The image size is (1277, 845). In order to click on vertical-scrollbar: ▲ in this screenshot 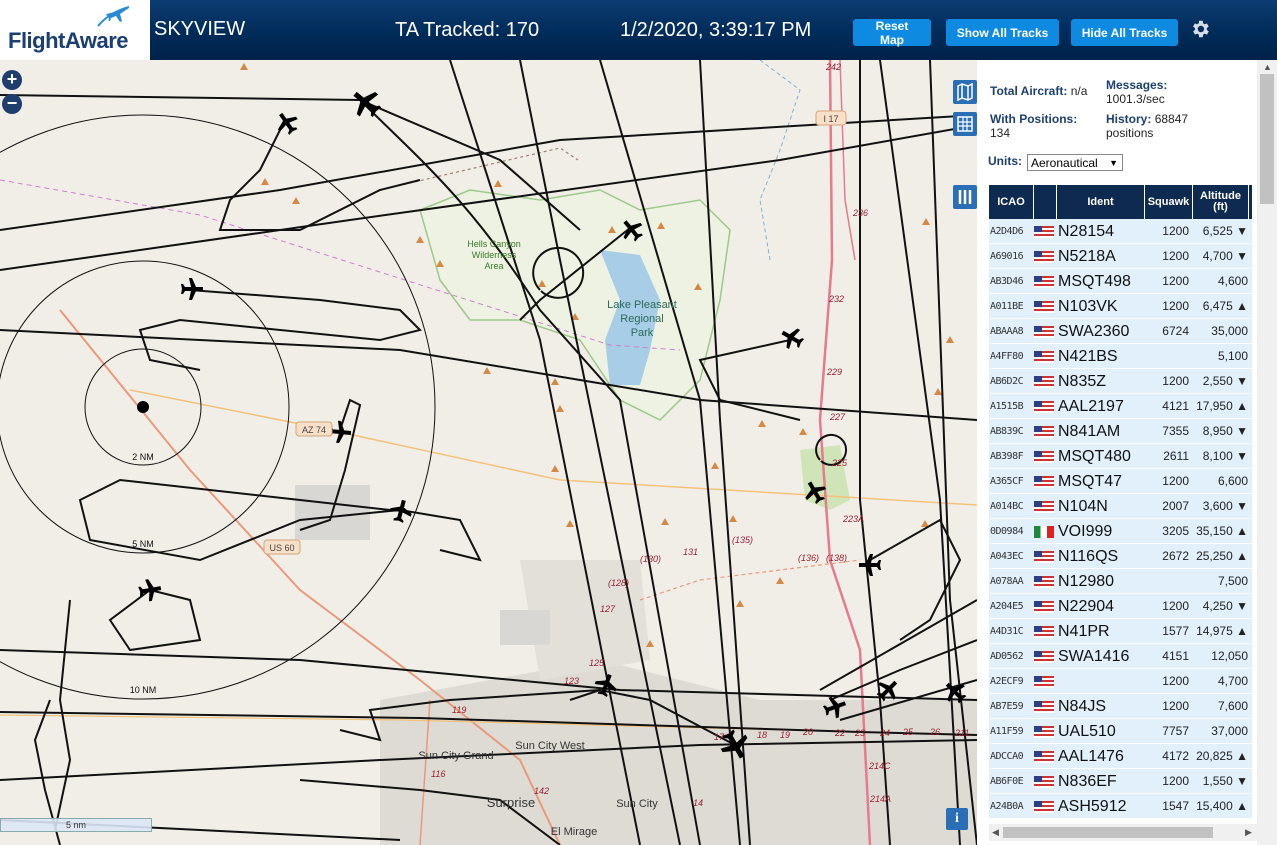, I will do `click(1267, 452)`.